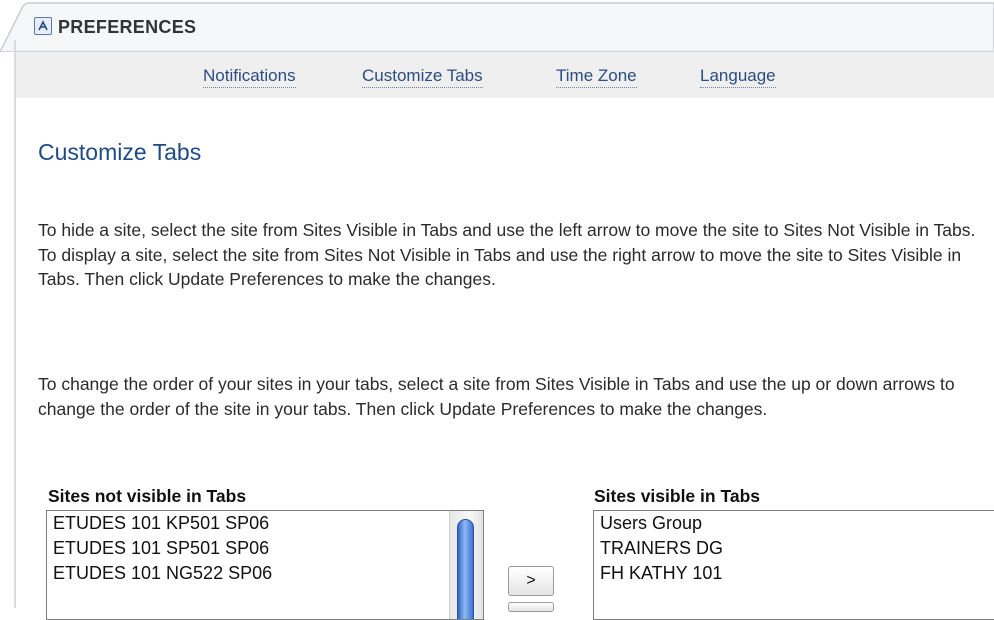 The image size is (994, 620). What do you see at coordinates (43, 26) in the screenshot?
I see `preferences-icon` at bounding box center [43, 26].